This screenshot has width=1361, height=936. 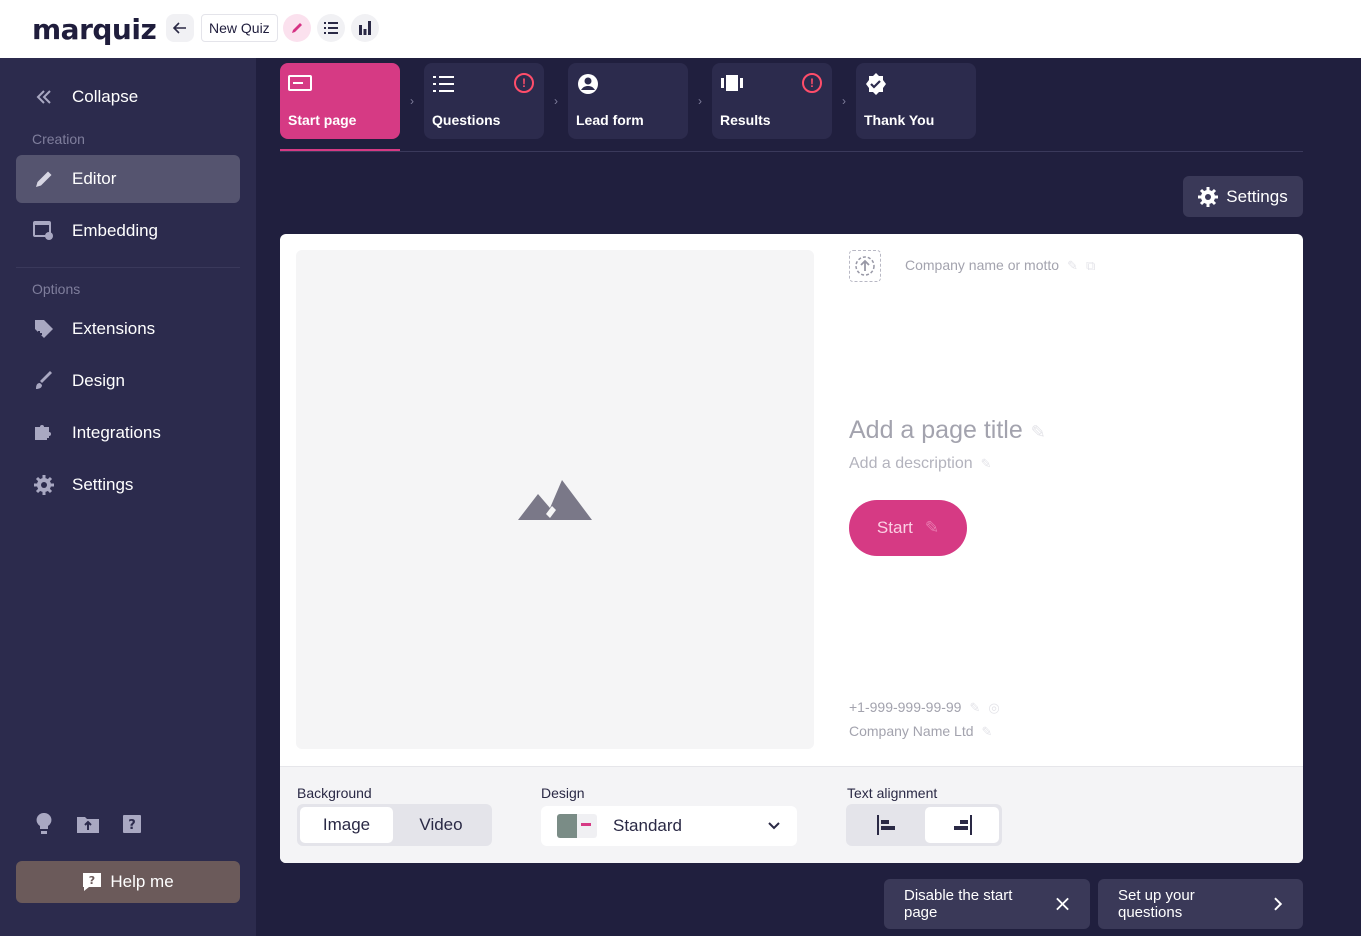 I want to click on background-option-video: Video, so click(x=441, y=825).